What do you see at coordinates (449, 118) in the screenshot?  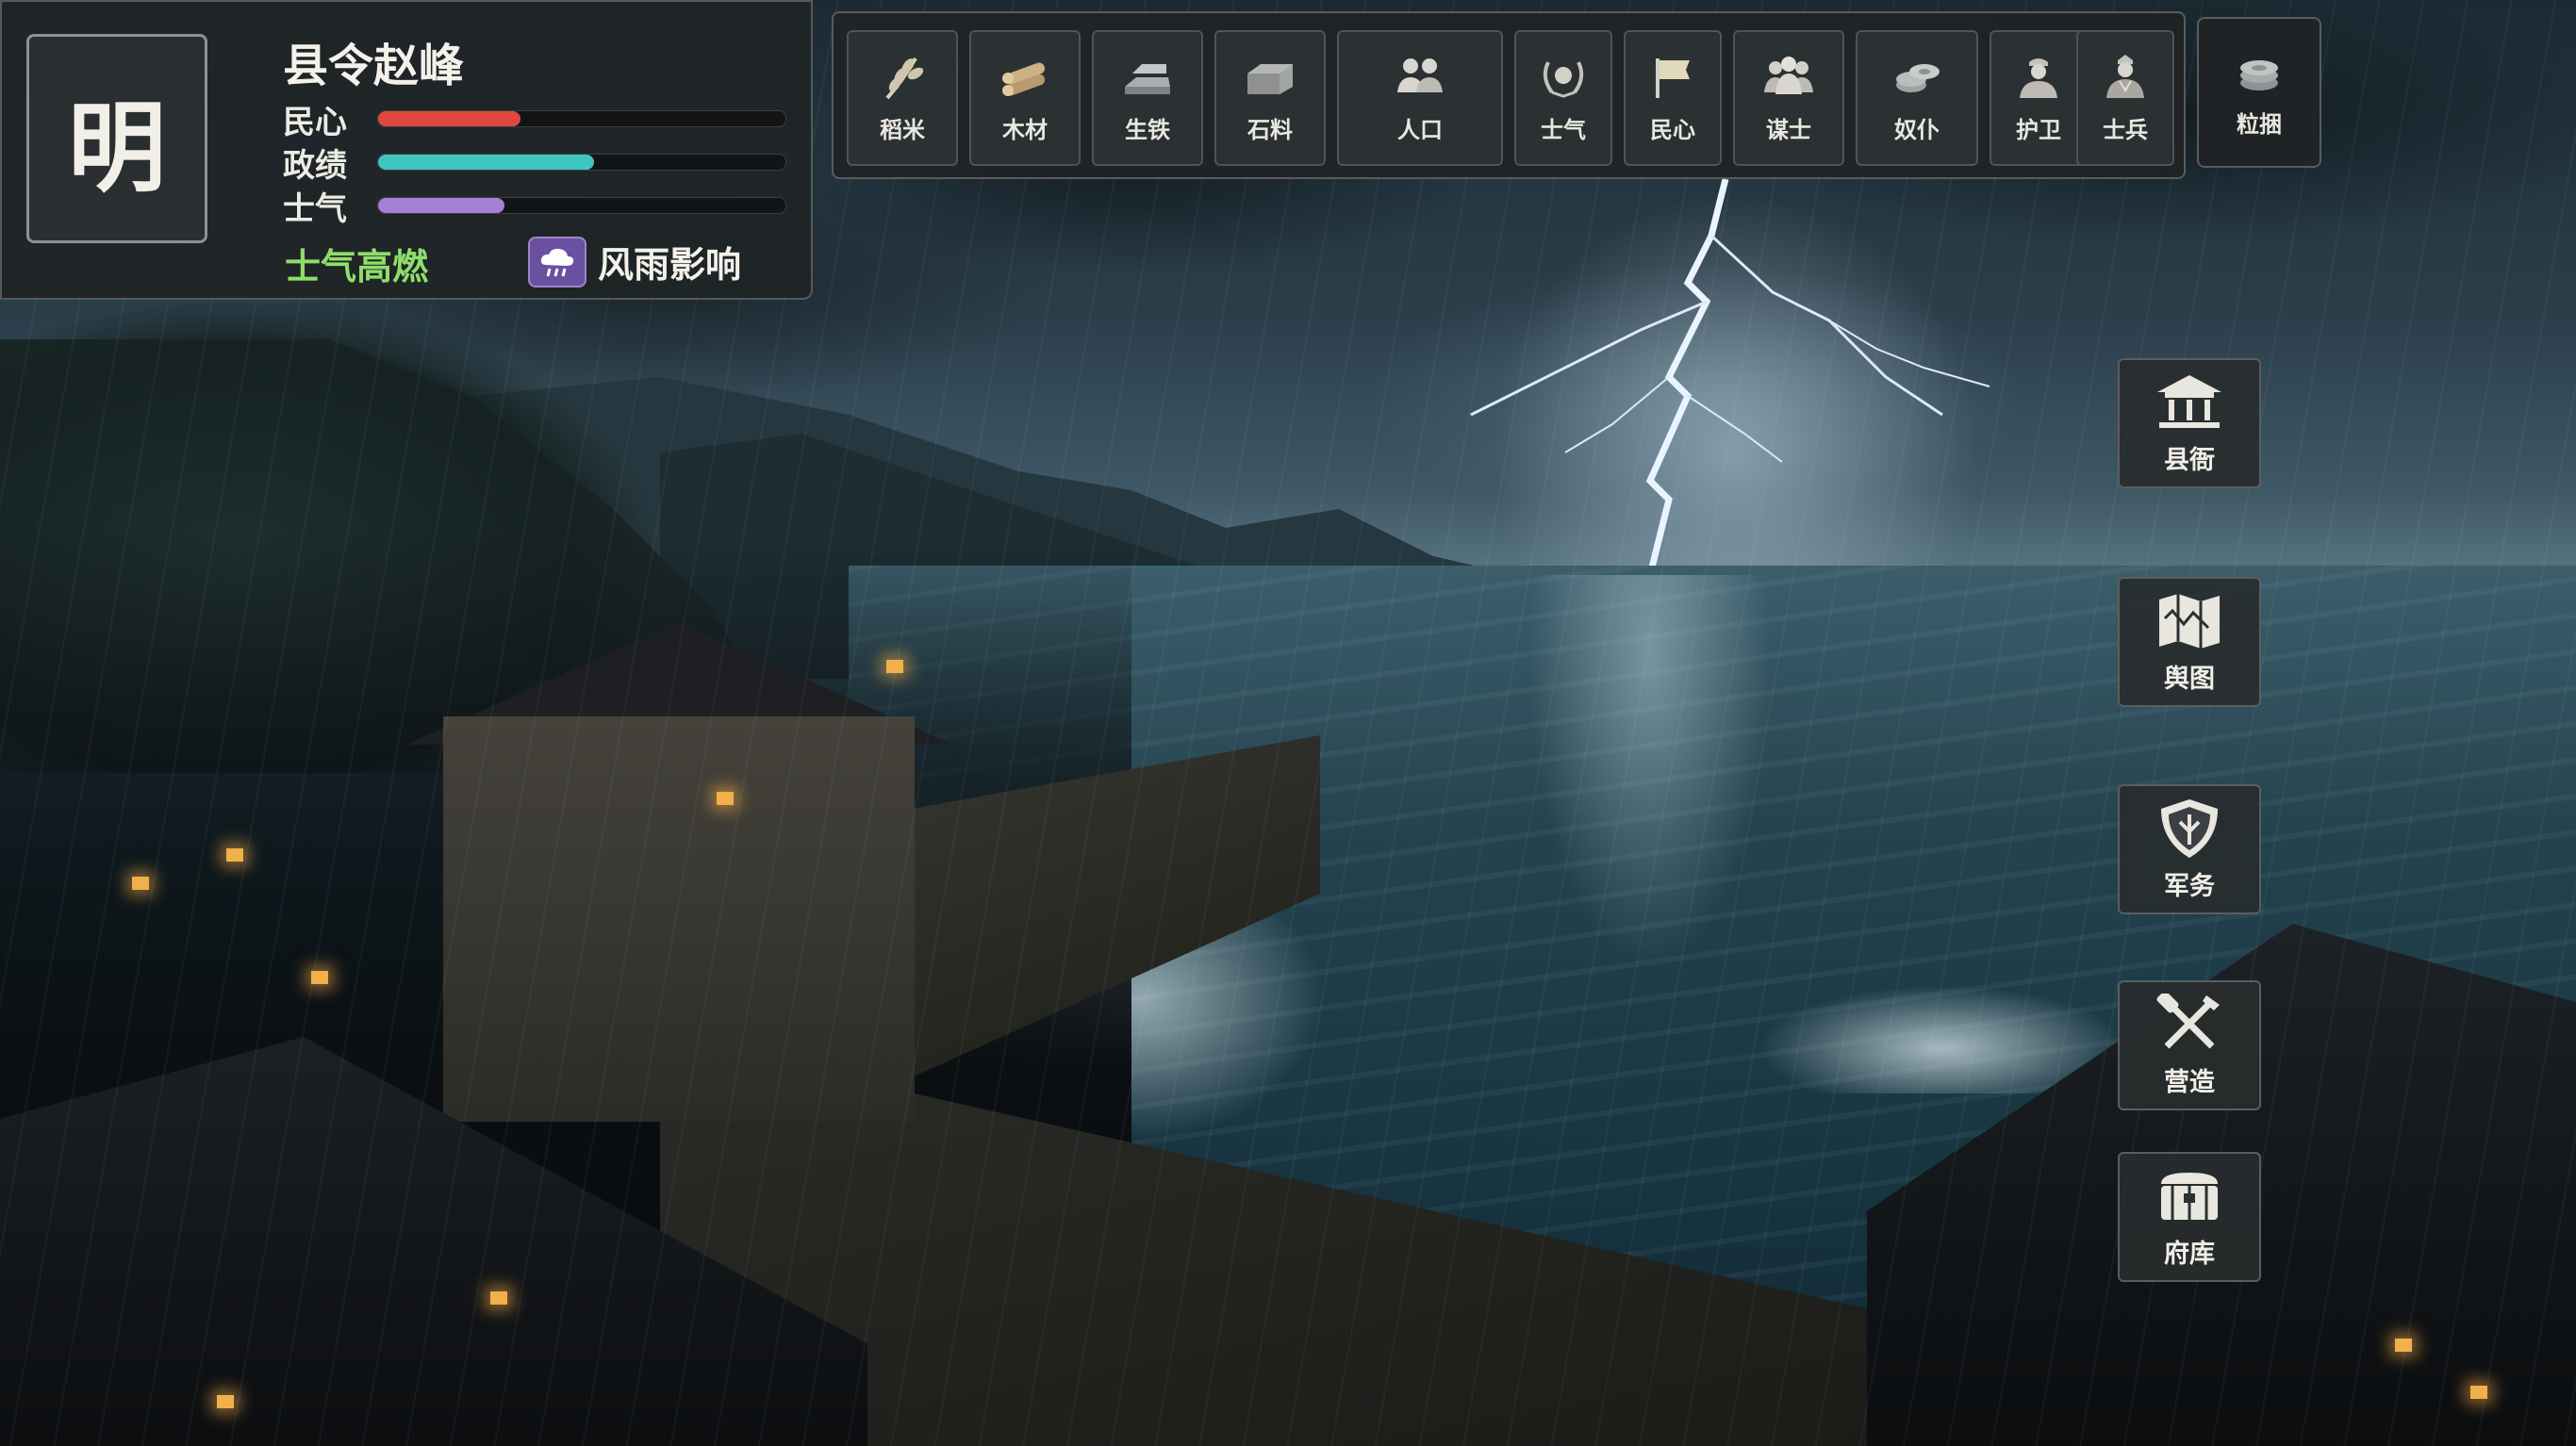 I see `support-bar-fill` at bounding box center [449, 118].